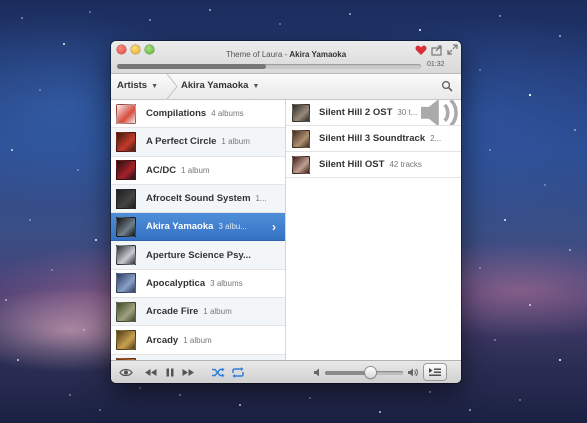 Image resolution: width=587 pixels, height=423 pixels. Describe the element at coordinates (181, 142) in the screenshot. I see `artist-name: A Perfect Circle` at that location.